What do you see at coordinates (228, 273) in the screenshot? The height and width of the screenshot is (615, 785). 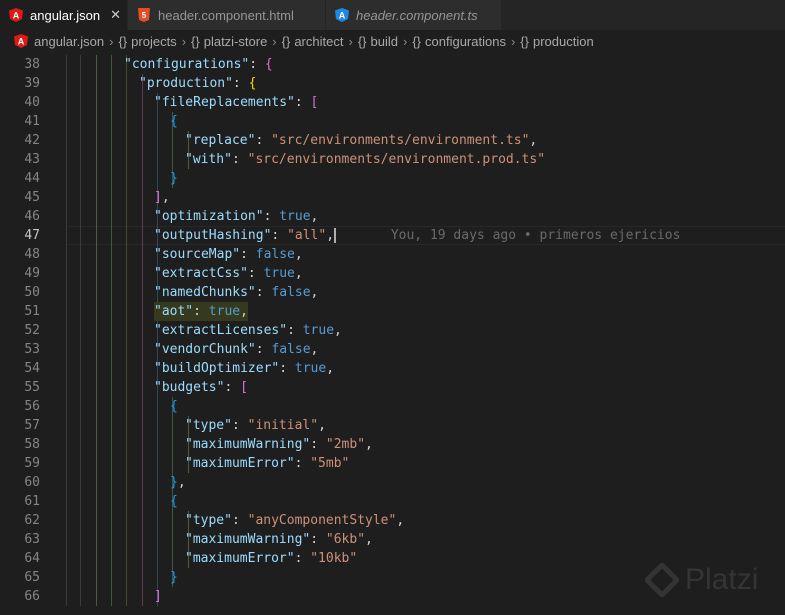 I see `code-line: "extractCss": true,` at bounding box center [228, 273].